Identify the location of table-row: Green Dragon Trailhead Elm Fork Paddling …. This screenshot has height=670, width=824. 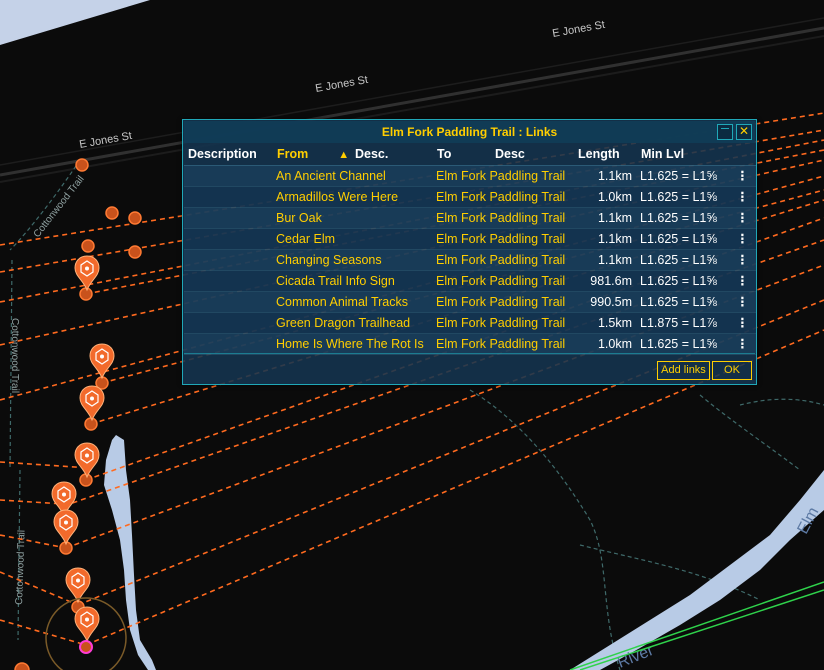
(470, 323).